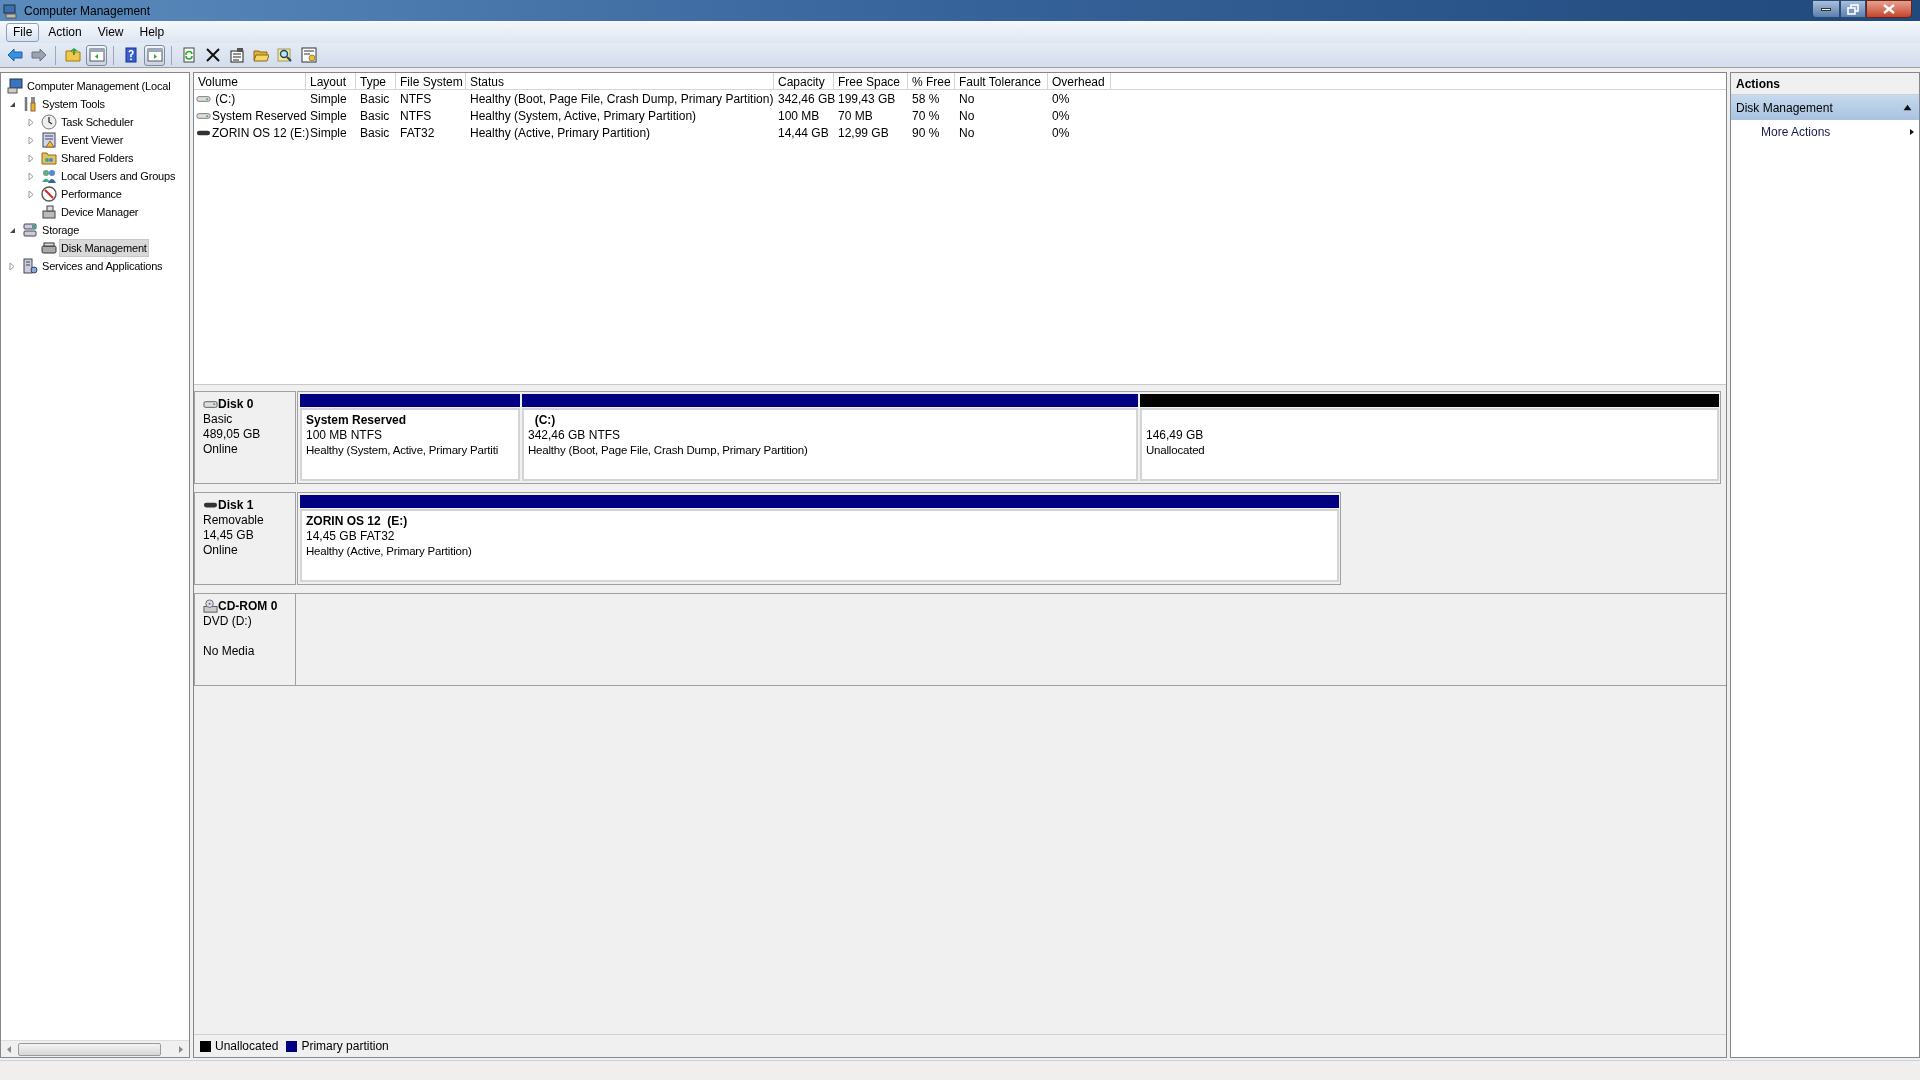  What do you see at coordinates (1176, 450) in the screenshot?
I see `partition-status: Unallocated` at bounding box center [1176, 450].